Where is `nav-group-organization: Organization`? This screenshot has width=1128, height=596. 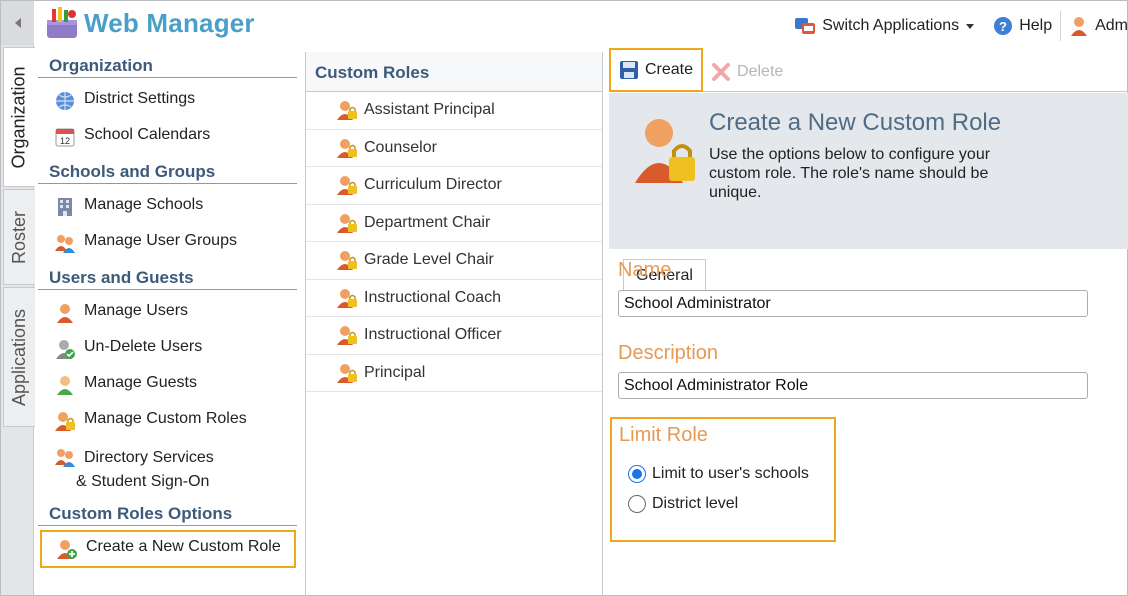 nav-group-organization: Organization is located at coordinates (167, 65).